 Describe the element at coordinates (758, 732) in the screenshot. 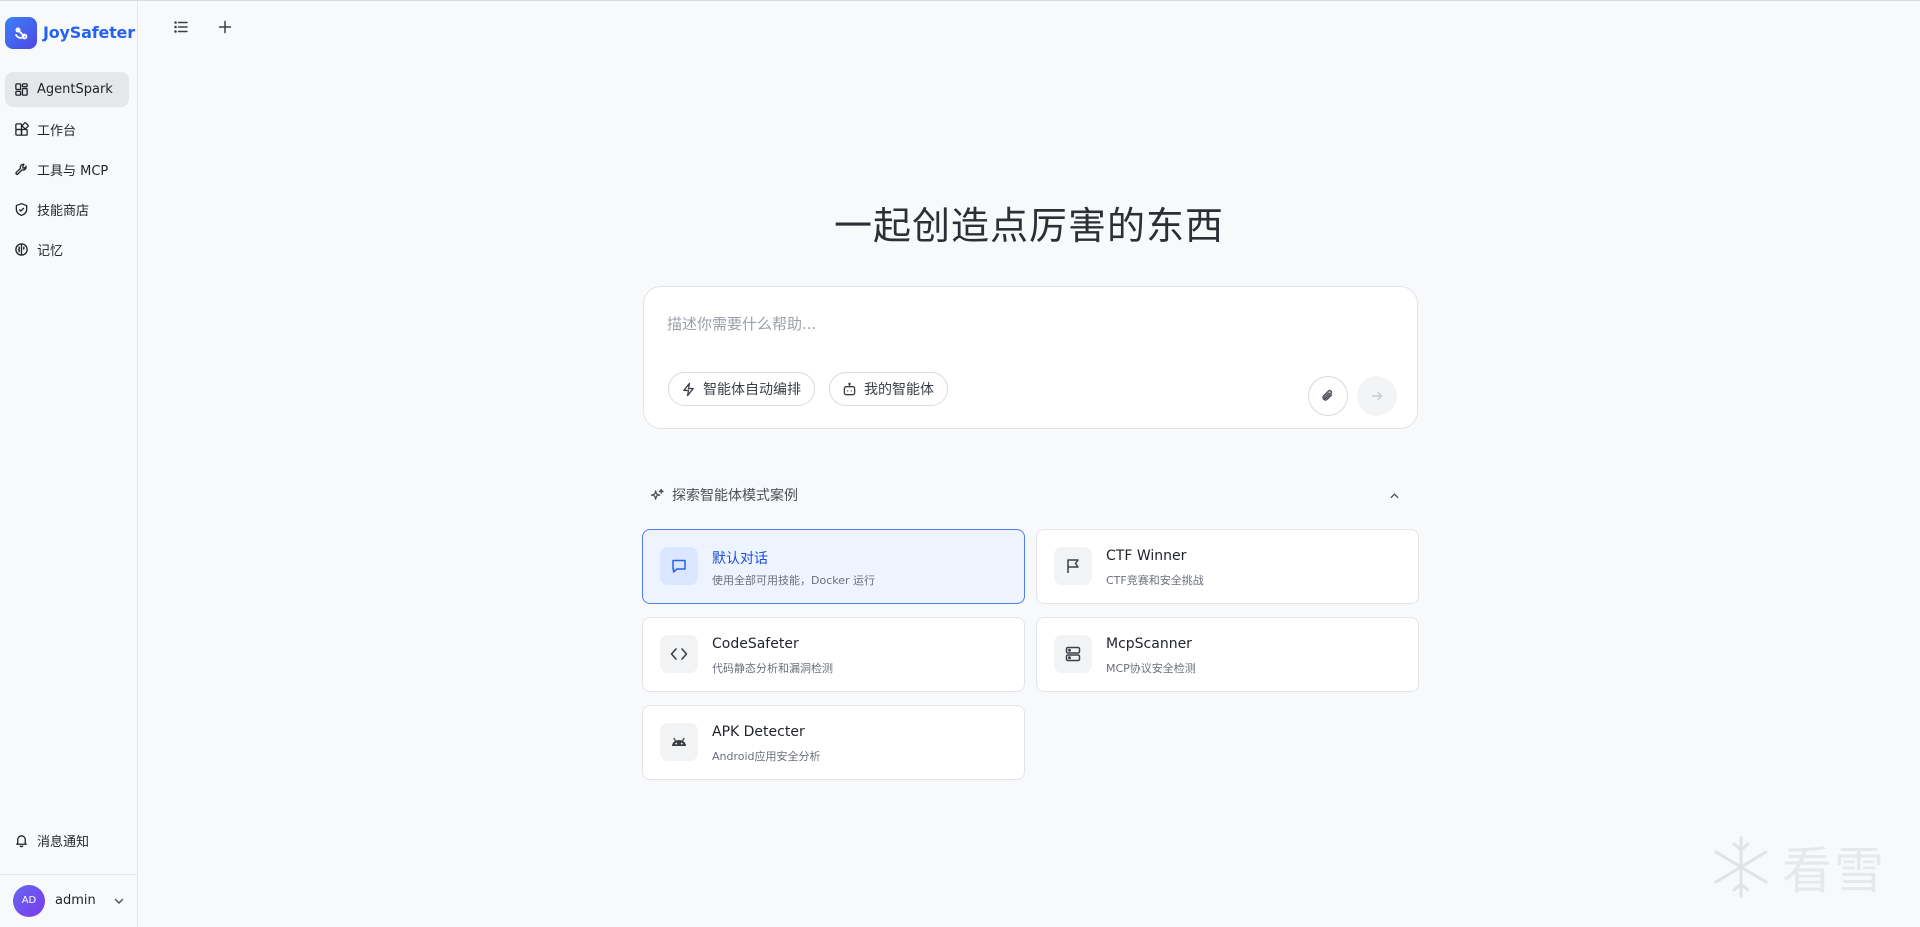

I see `card-title: APK Detecter` at that location.